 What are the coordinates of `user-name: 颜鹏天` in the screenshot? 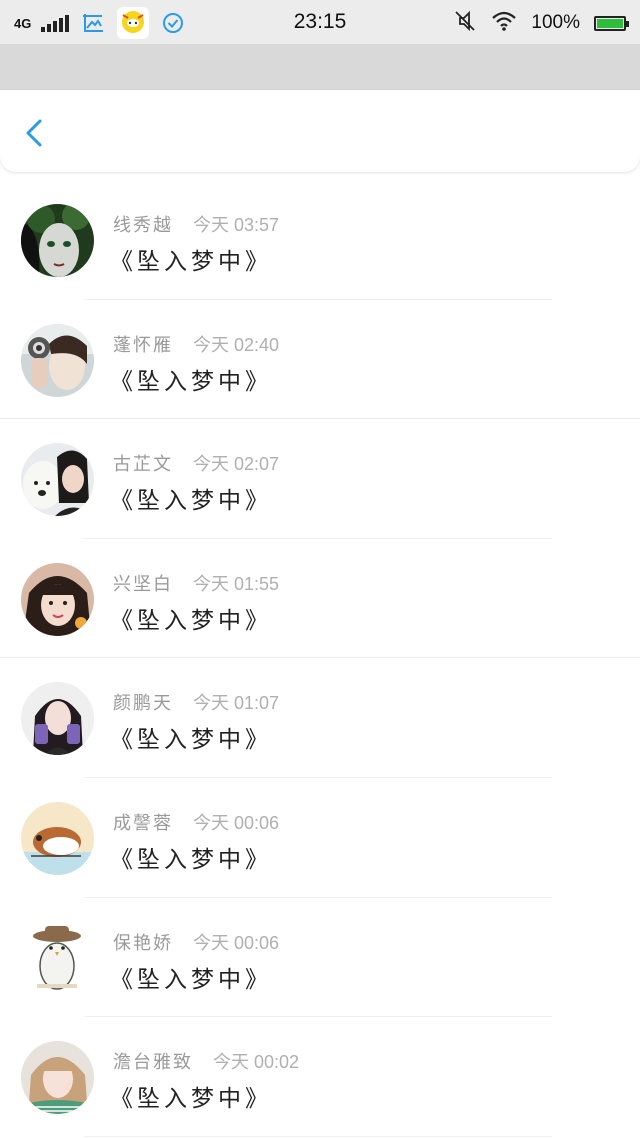 It's located at (143, 704).